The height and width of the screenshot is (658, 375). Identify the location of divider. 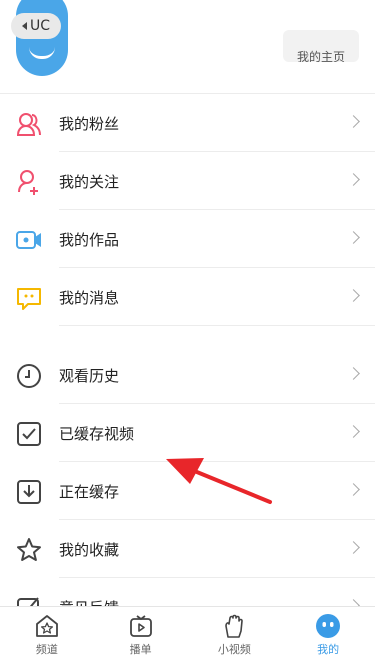
(217, 325).